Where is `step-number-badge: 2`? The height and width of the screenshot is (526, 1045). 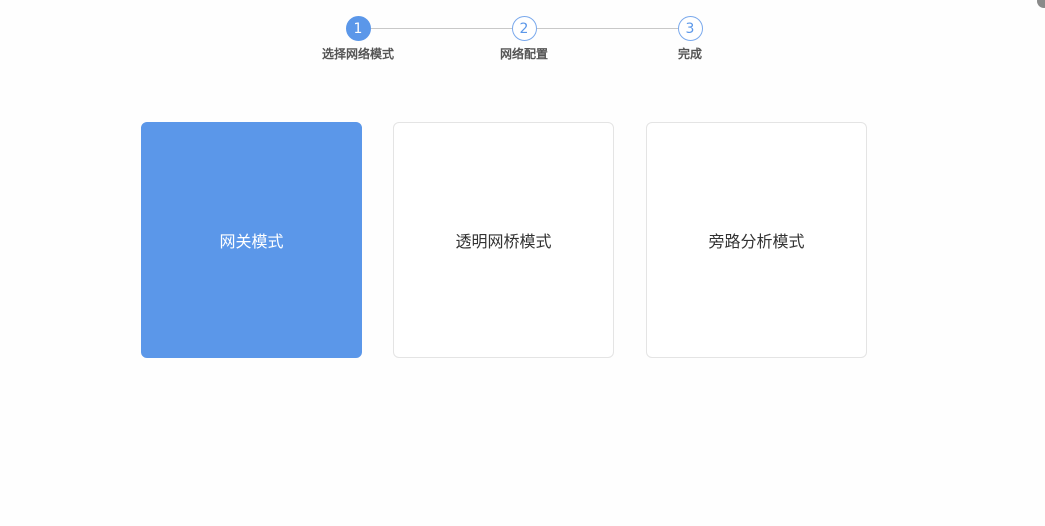 step-number-badge: 2 is located at coordinates (524, 28).